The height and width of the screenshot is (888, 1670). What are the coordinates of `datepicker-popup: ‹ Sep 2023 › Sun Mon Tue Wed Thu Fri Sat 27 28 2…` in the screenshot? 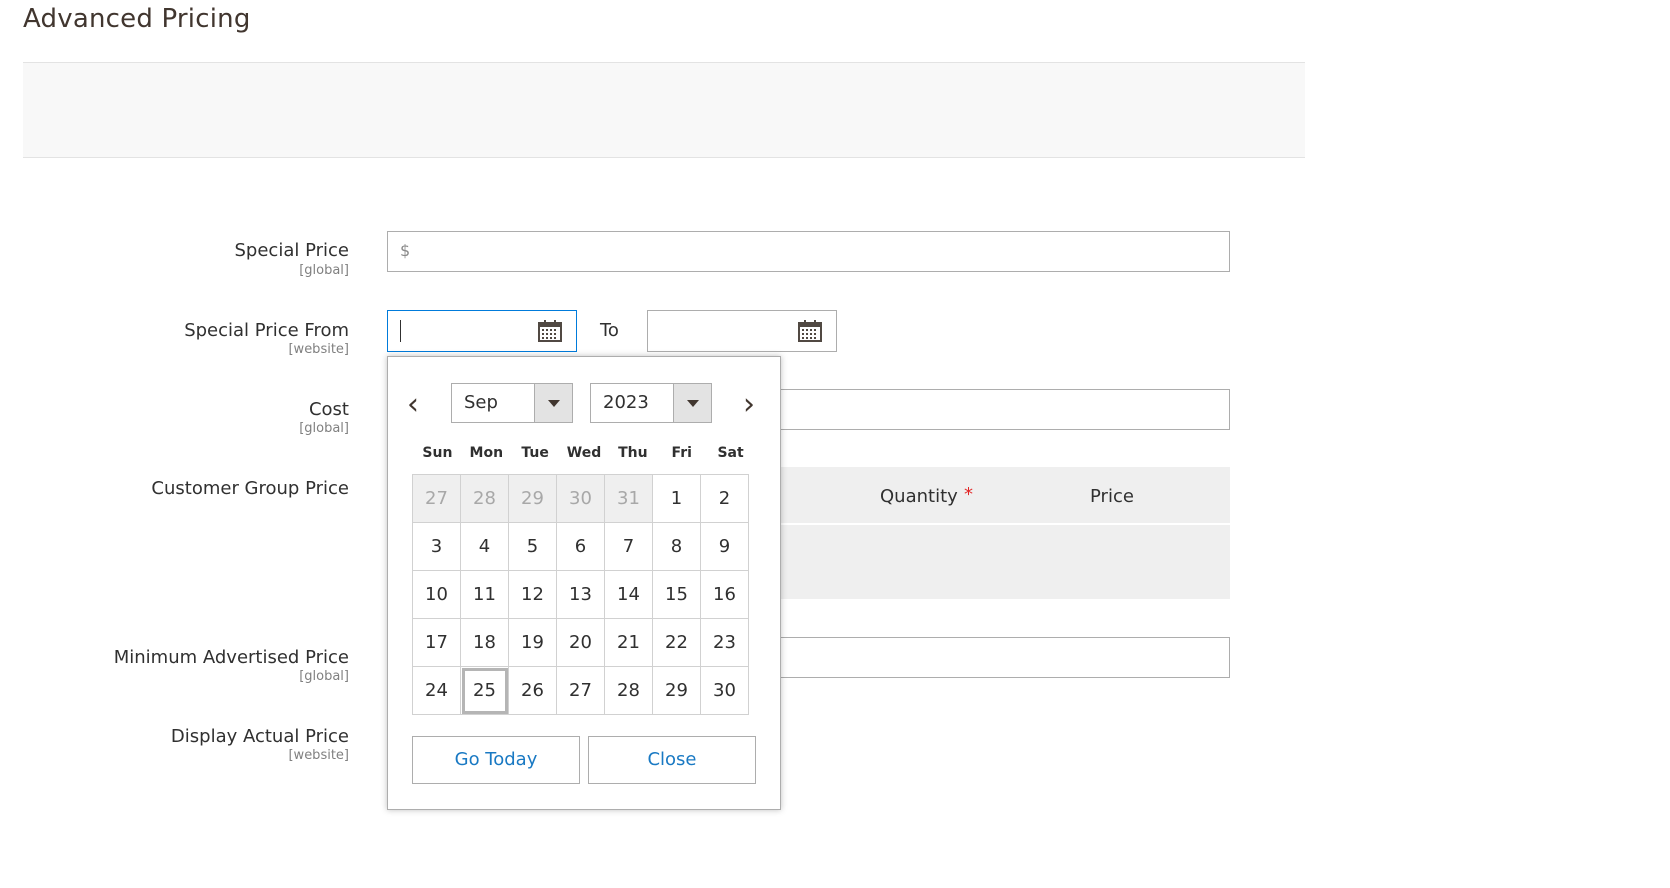 It's located at (584, 583).